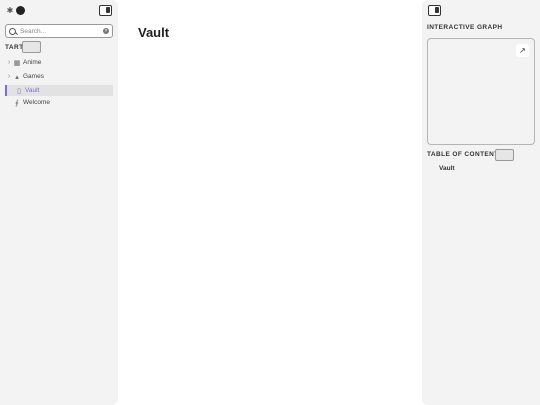 The image size is (540, 405). Describe the element at coordinates (19, 91) in the screenshot. I see `file-icon: ▯` at that location.